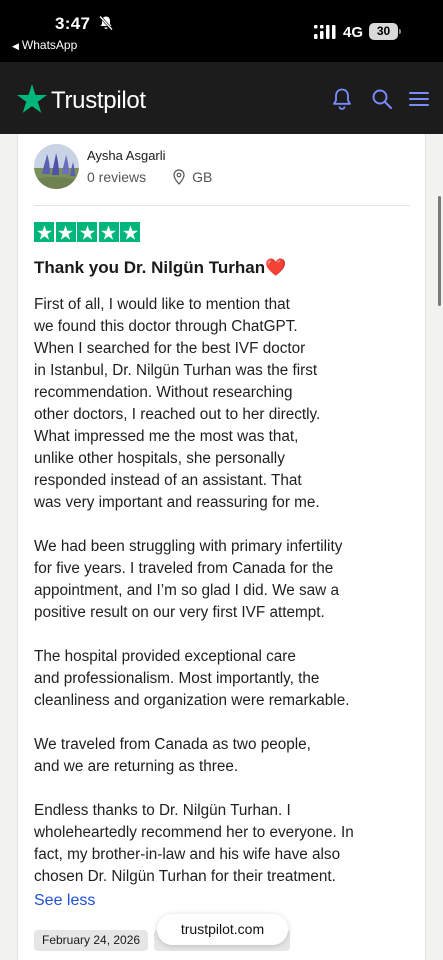  I want to click on scrollbar, so click(439, 251).